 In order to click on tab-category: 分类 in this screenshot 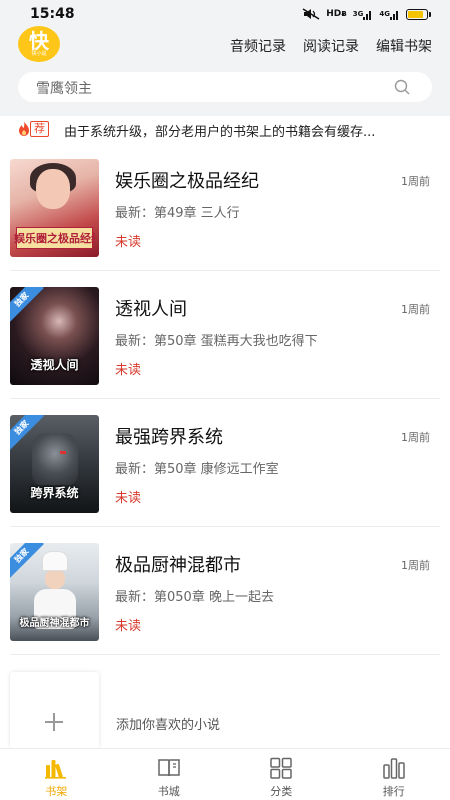, I will do `click(281, 774)`.